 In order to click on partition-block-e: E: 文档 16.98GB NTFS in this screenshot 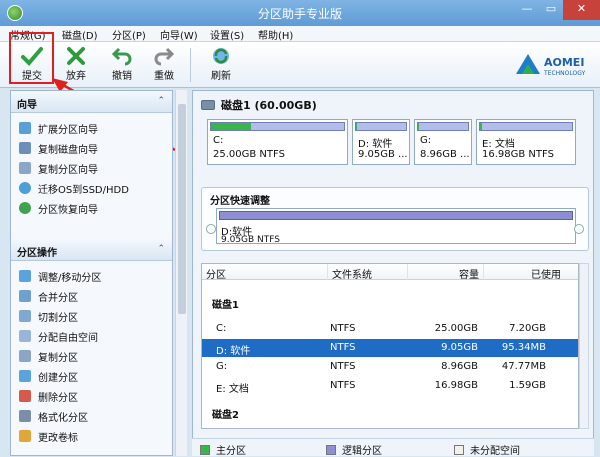, I will do `click(526, 142)`.